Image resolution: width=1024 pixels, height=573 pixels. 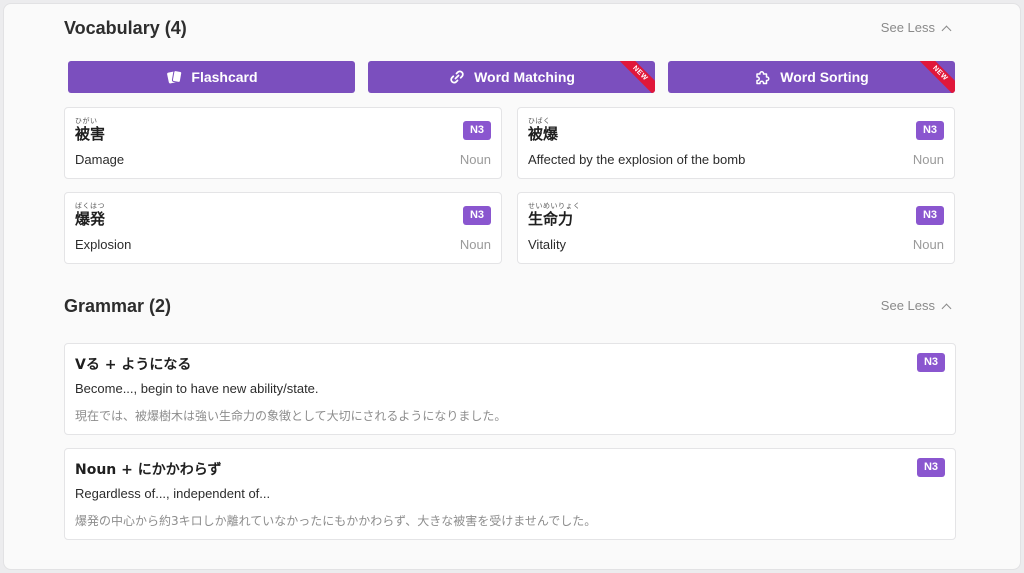 What do you see at coordinates (125, 28) in the screenshot?
I see `vocabulary-title: Vocabulary (4)` at bounding box center [125, 28].